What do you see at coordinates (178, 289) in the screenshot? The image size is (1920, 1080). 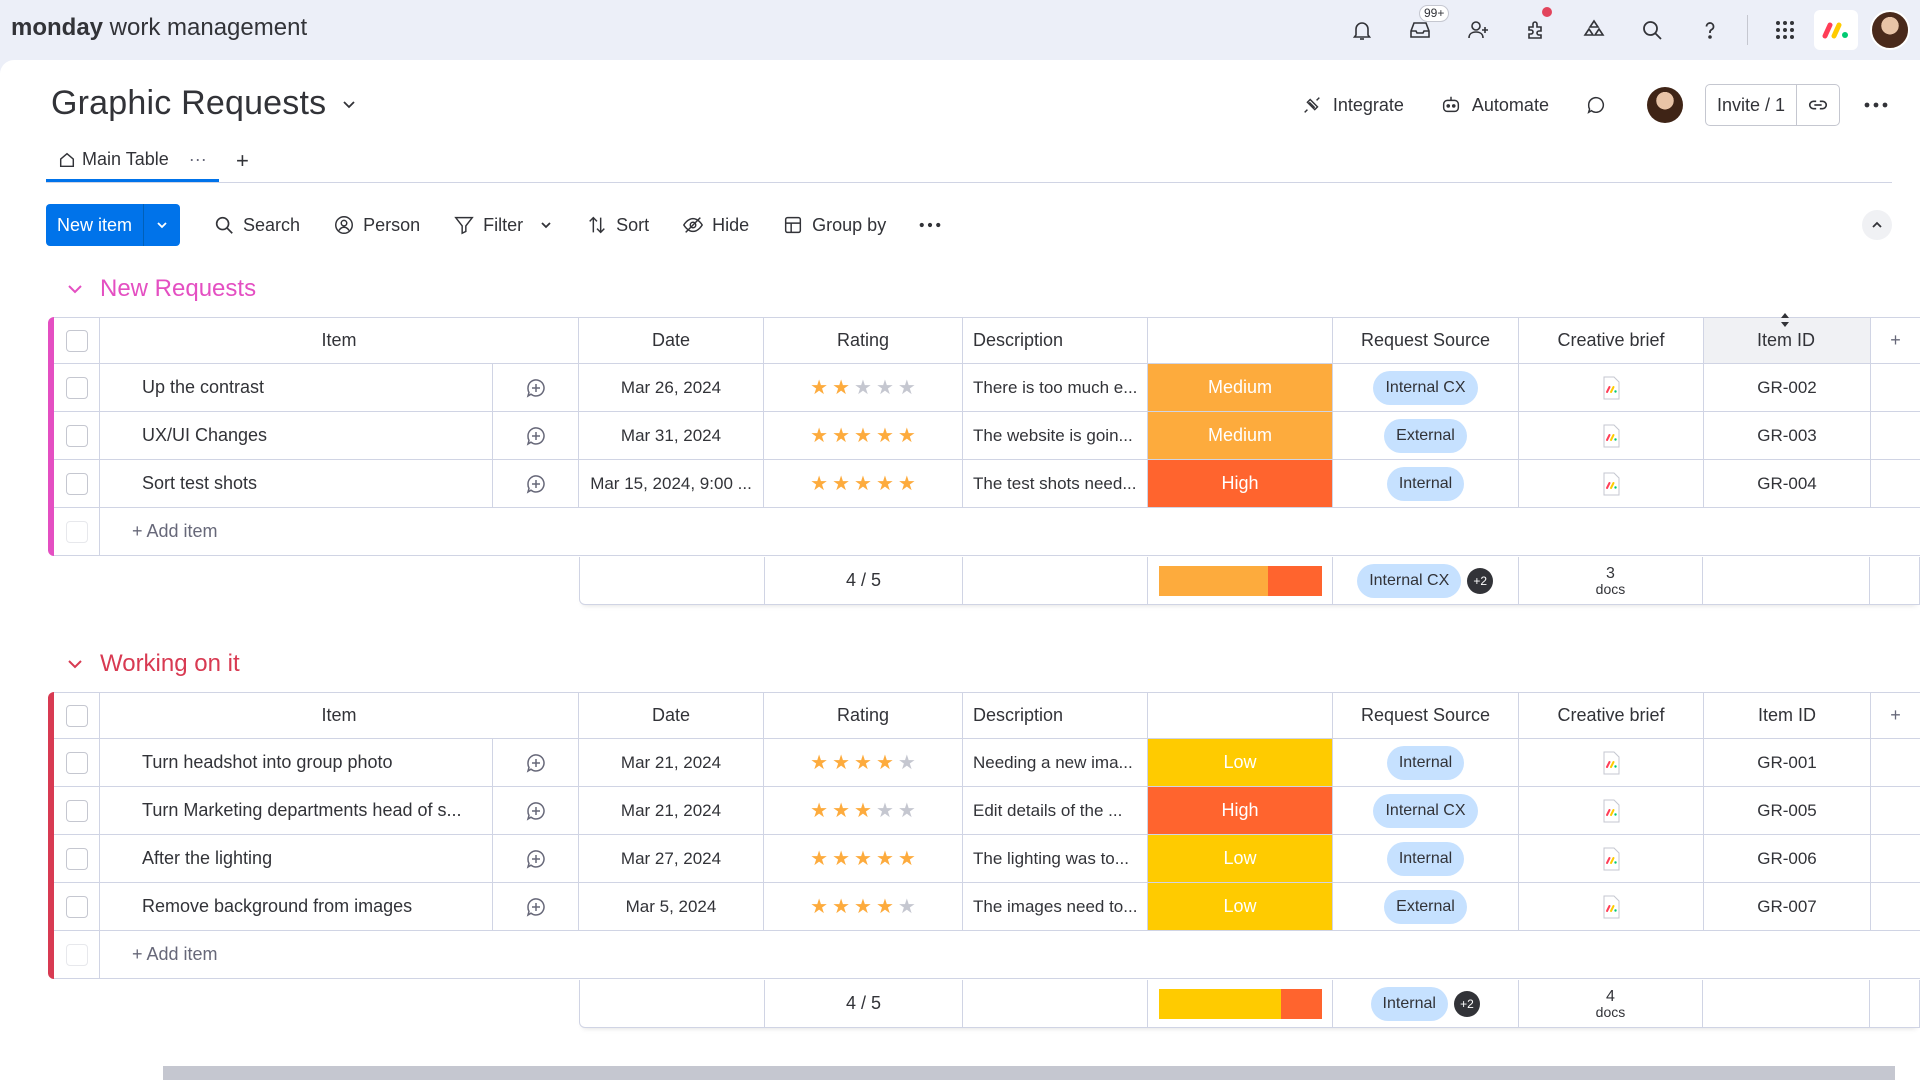 I see `group-title: New Requests` at bounding box center [178, 289].